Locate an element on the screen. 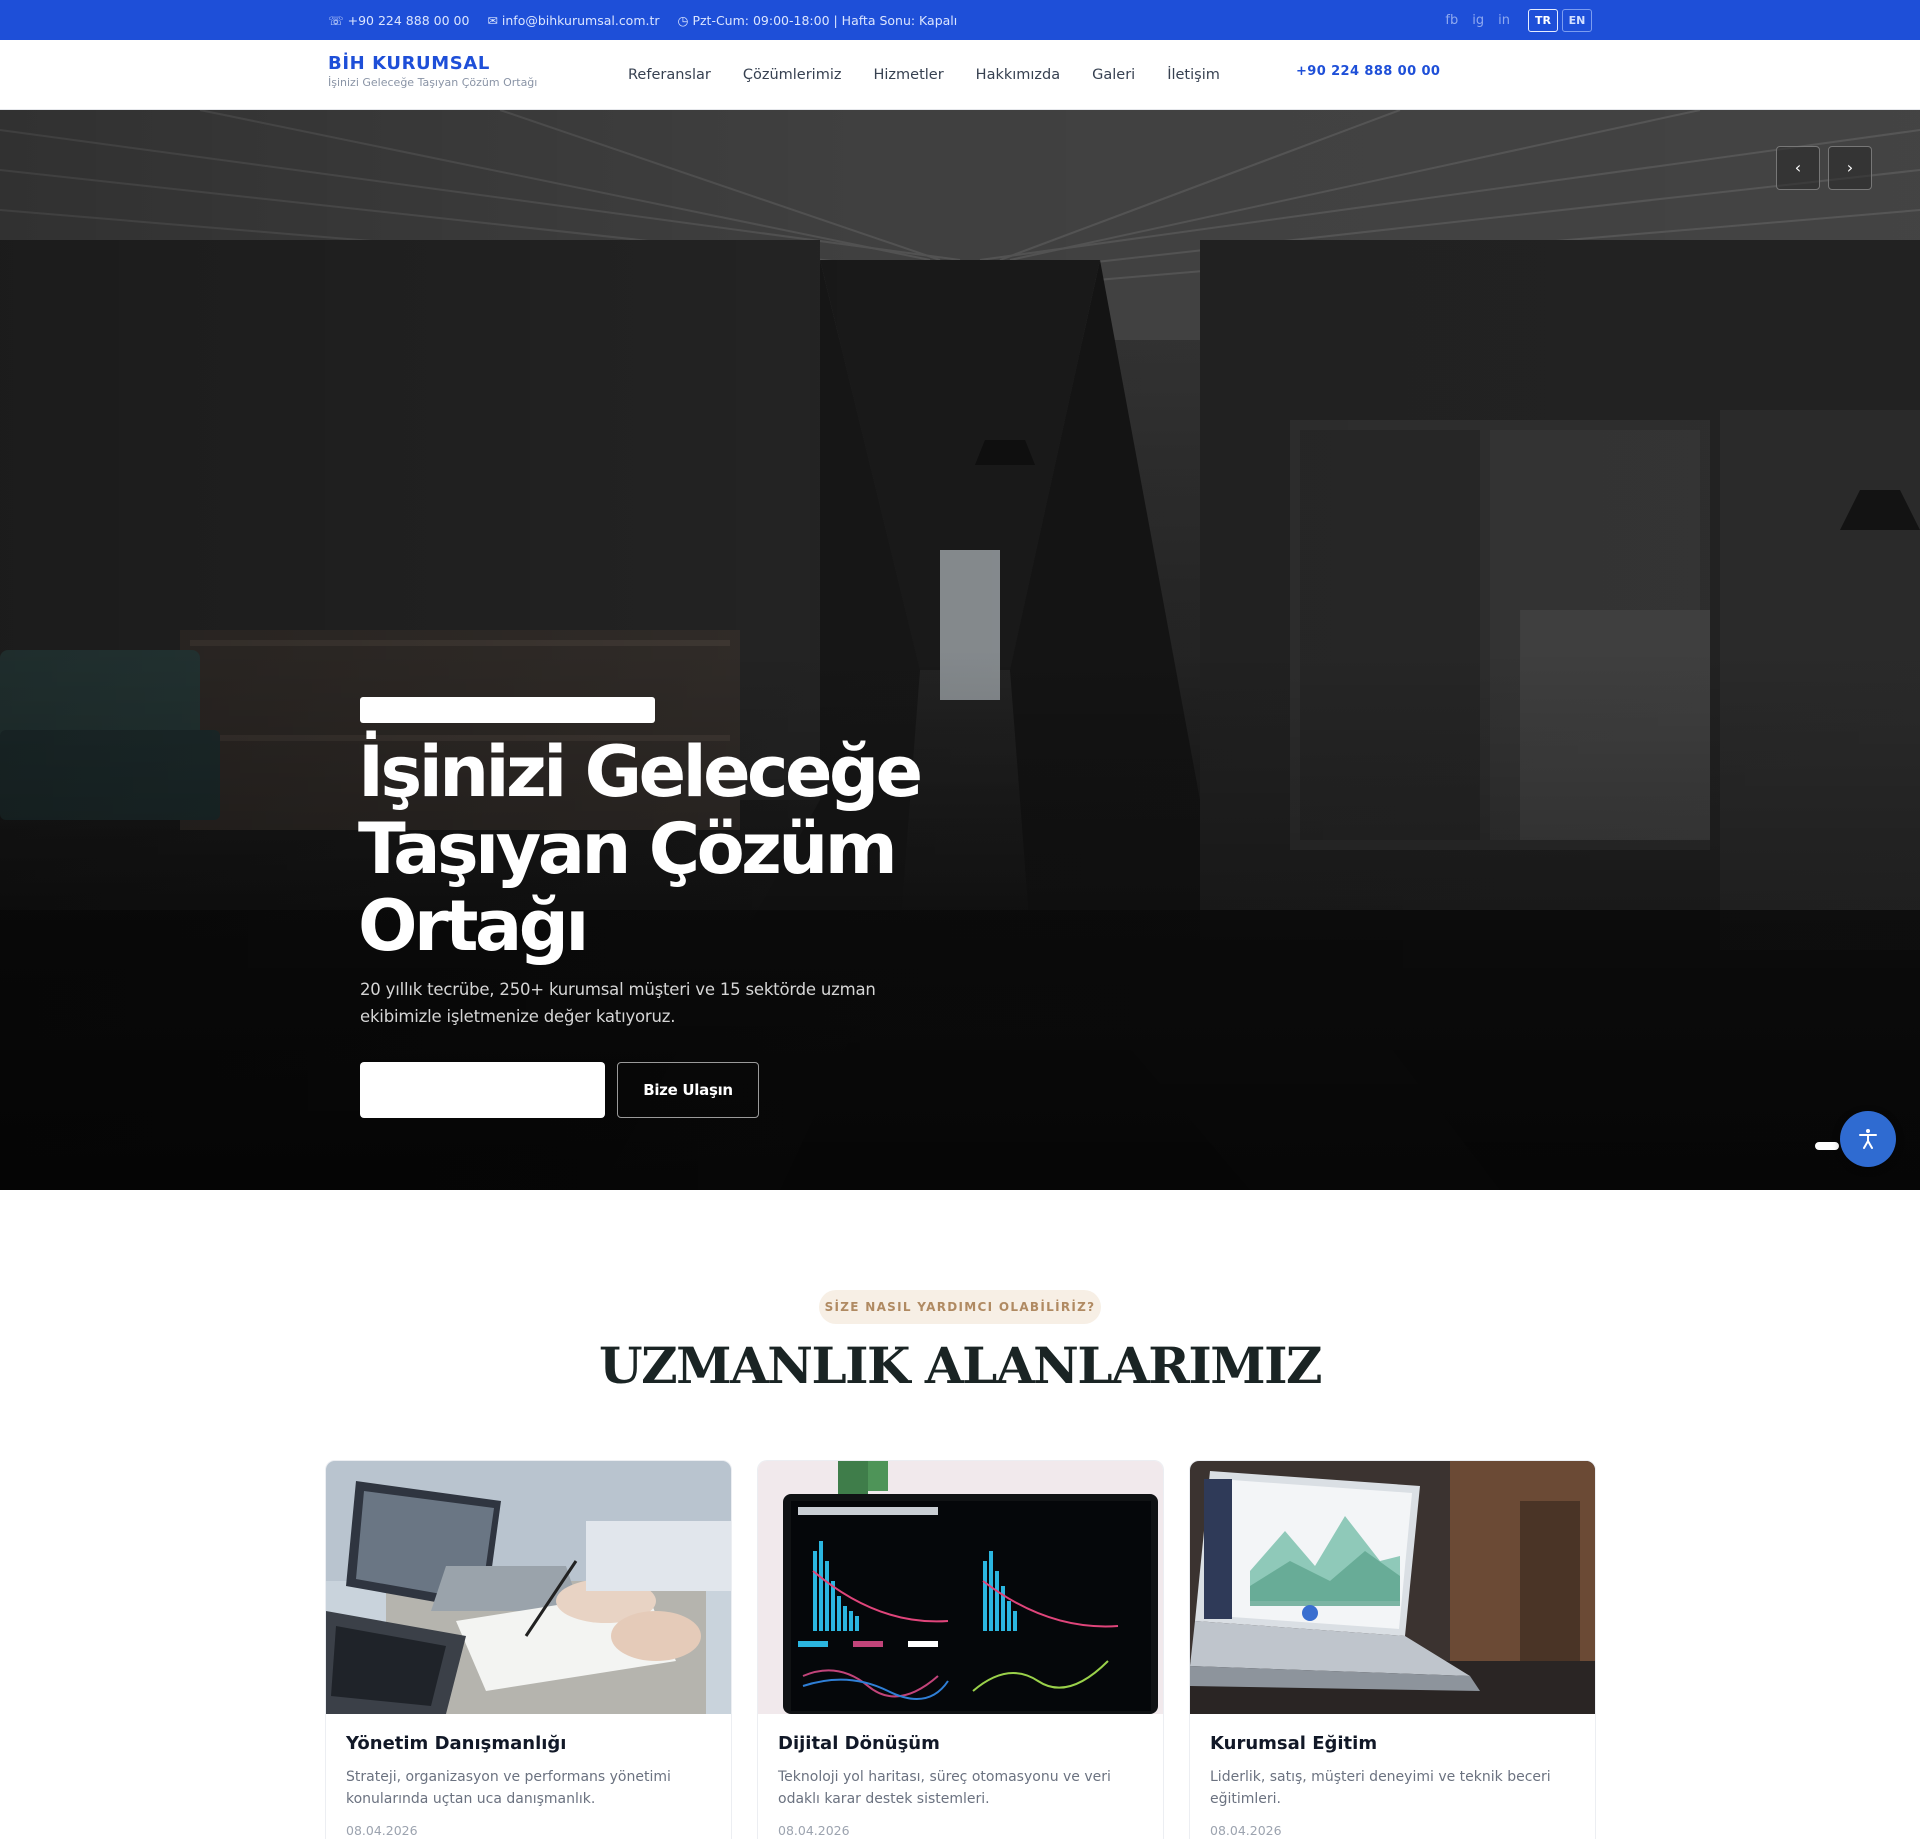 This screenshot has width=1920, height=1839. hero-title: İşinizi Geleceğe Taşıyan Çözüm Ortağı is located at coordinates (640, 849).